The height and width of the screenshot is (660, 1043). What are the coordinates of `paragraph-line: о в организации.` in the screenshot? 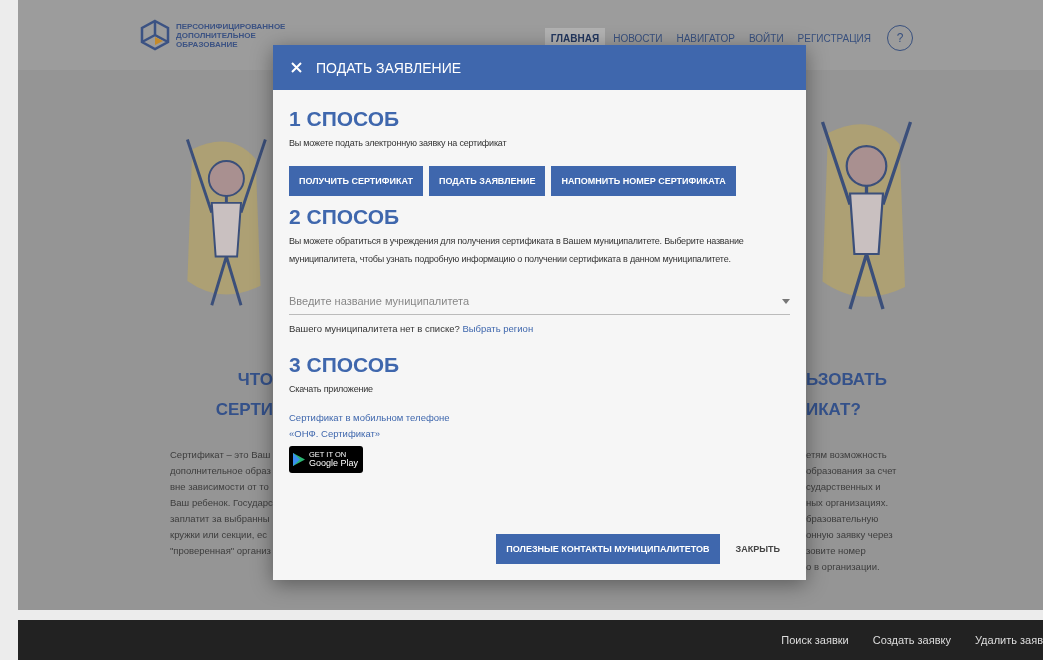 It's located at (843, 567).